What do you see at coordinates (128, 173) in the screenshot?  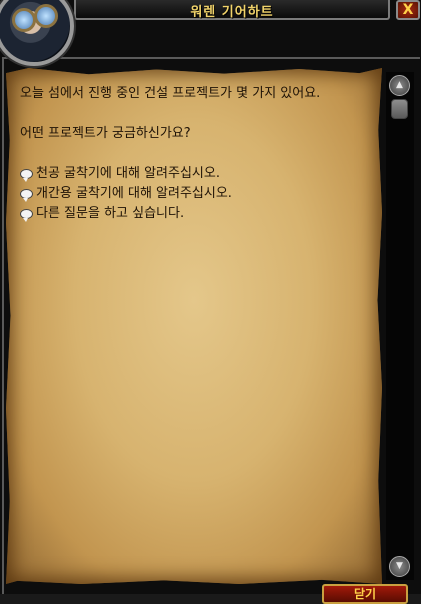 I see `gossip-option-label: 천공 굴착기에 대해 알려주십시오.` at bounding box center [128, 173].